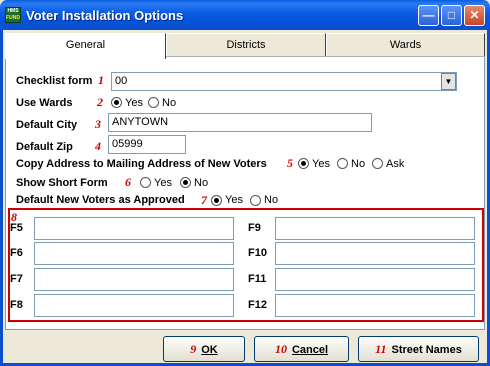  I want to click on f6-input, so click(134, 253).